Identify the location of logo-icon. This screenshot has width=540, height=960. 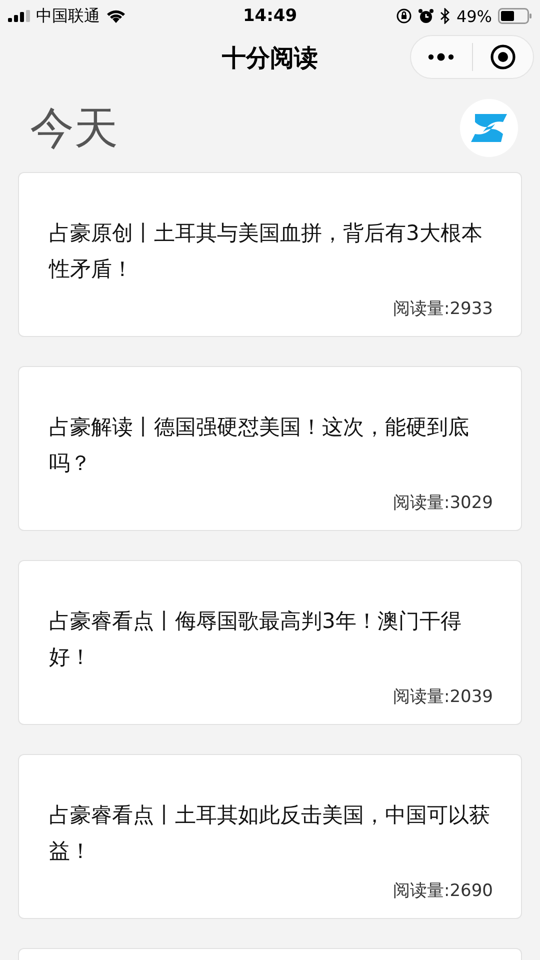
(489, 128).